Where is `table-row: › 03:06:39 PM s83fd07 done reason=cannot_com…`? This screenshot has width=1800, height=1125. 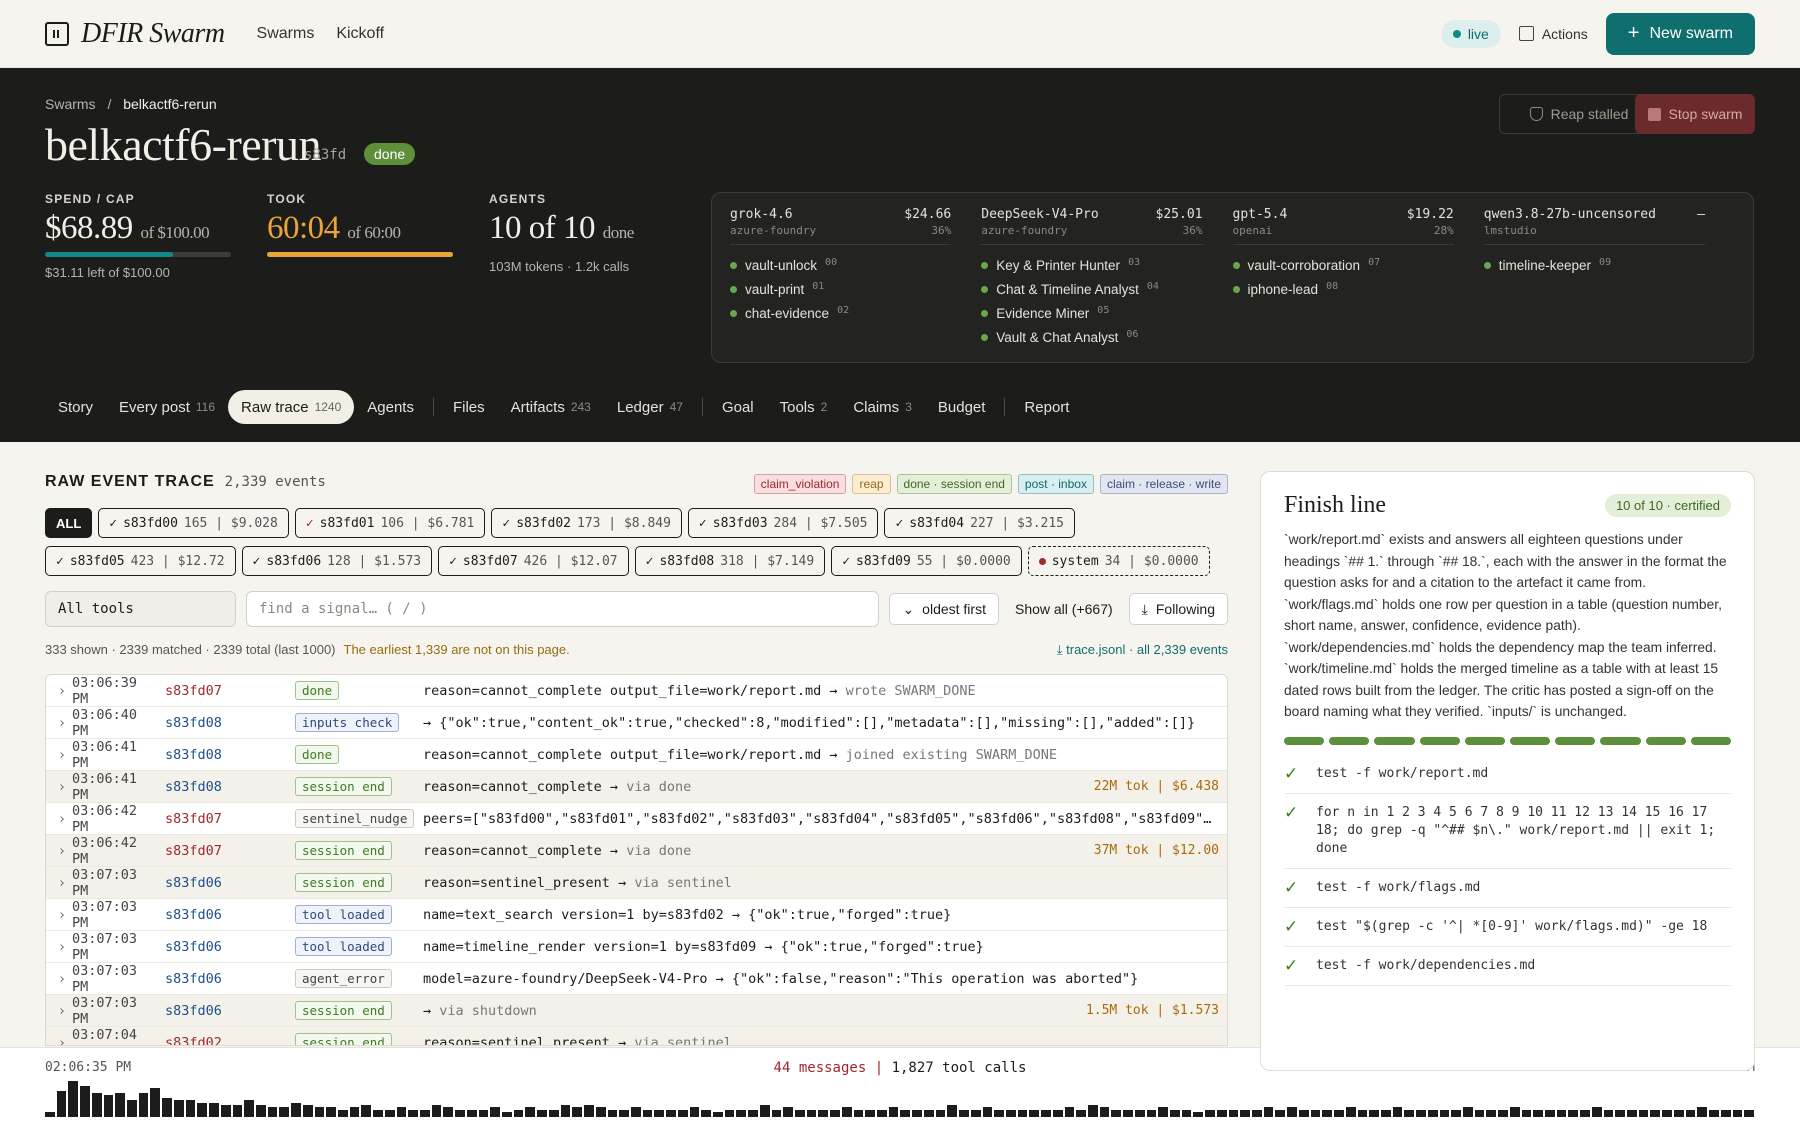
table-row: › 03:06:39 PM s83fd07 done reason=cannot_com… is located at coordinates (636, 691).